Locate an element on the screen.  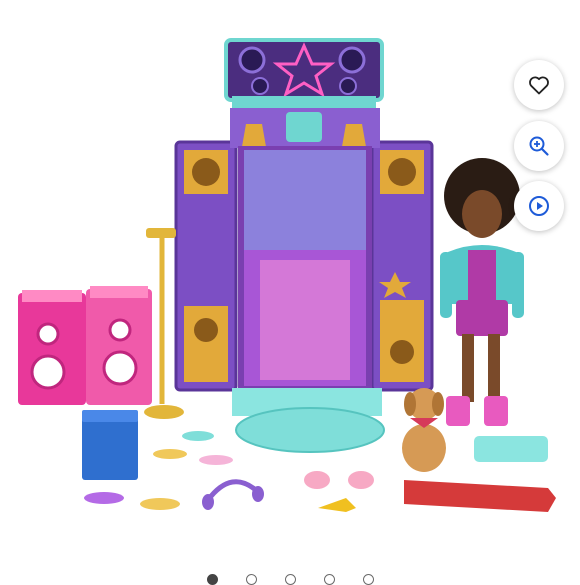
zoom-in-icon is located at coordinates (539, 146).